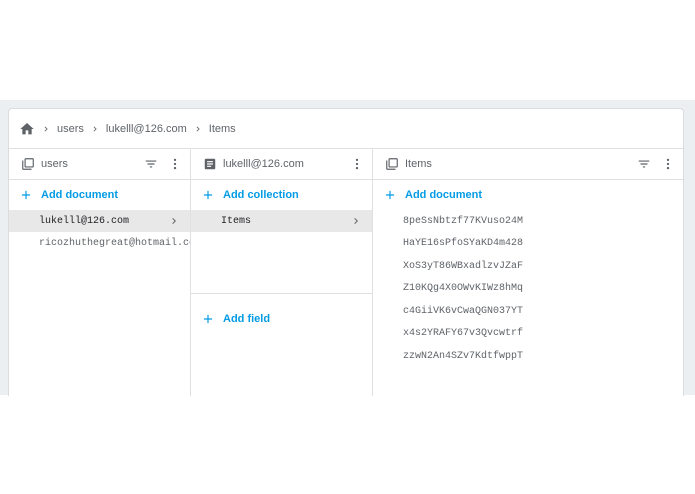  What do you see at coordinates (528, 356) in the screenshot?
I see `list-item: zzwN2An4SZv7KdtfwppT` at bounding box center [528, 356].